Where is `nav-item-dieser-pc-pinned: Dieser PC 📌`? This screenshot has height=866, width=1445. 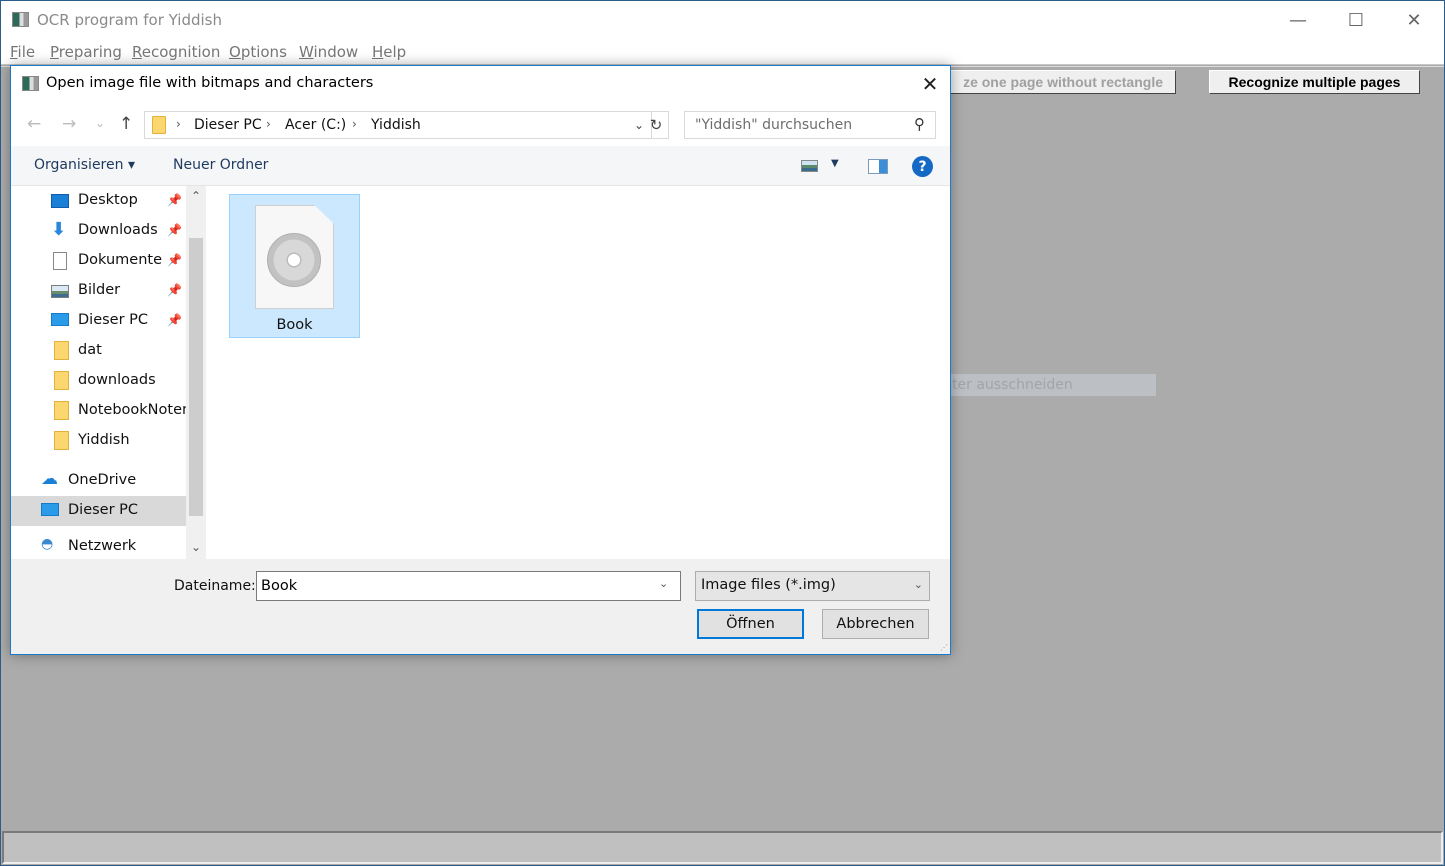 nav-item-dieser-pc-pinned: Dieser PC 📌 is located at coordinates (98, 321).